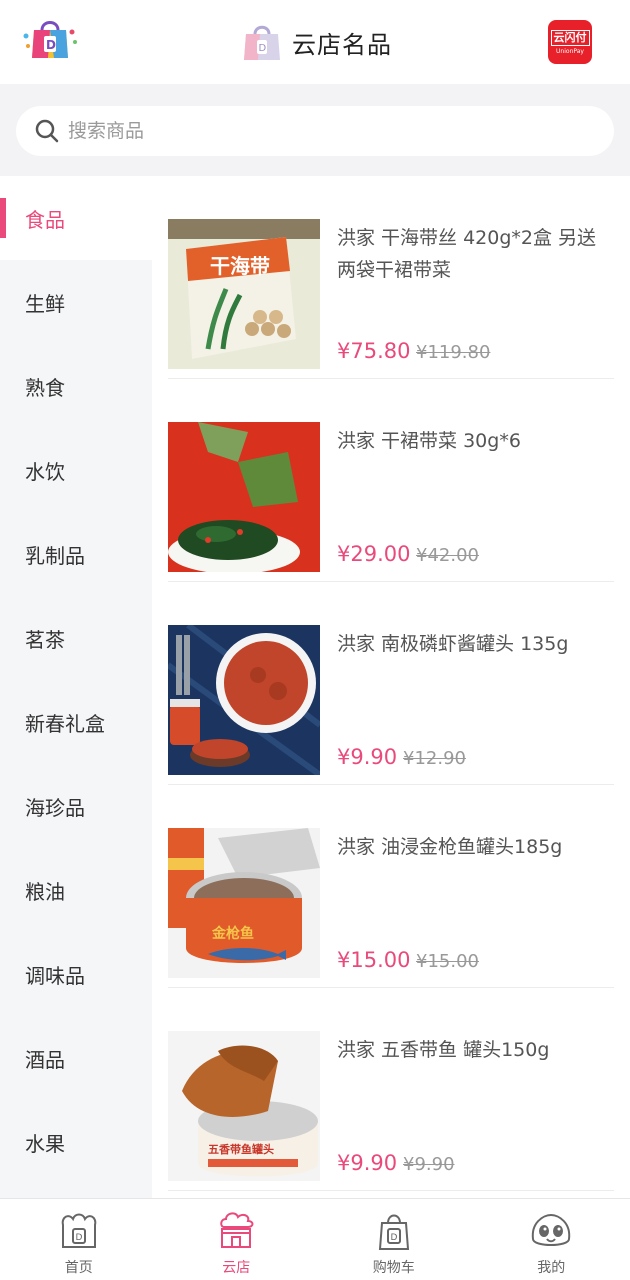 This screenshot has width=630, height=1280. Describe the element at coordinates (76, 470) in the screenshot. I see `category-drinks: 水饮` at that location.